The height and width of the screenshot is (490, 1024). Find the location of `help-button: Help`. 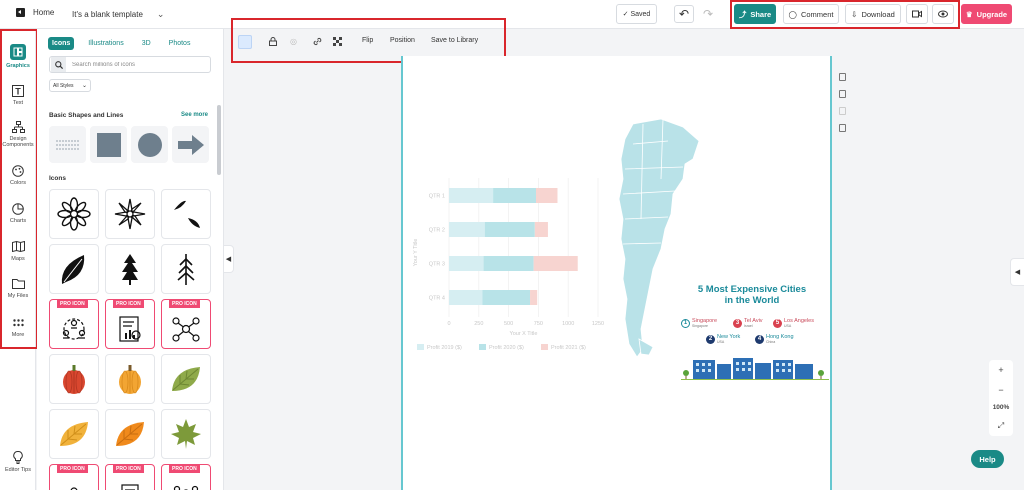

help-button: Help is located at coordinates (987, 459).